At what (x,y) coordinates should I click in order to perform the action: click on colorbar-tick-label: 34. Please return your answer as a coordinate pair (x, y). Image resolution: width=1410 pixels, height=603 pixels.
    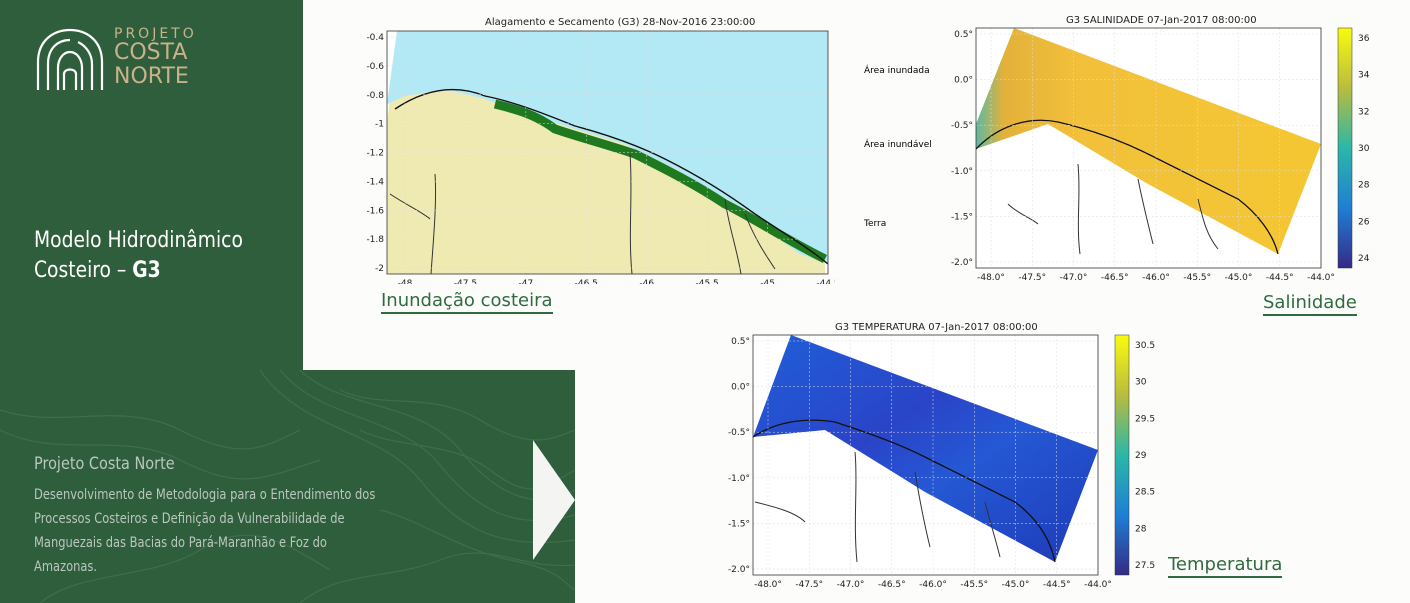
    Looking at the image, I should click on (1364, 76).